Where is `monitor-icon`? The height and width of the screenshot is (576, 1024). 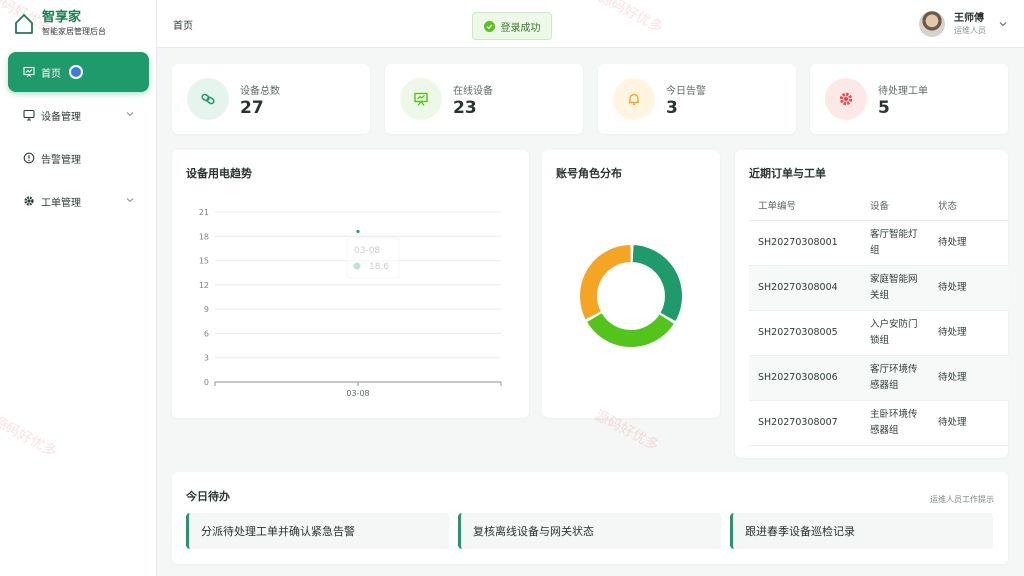 monitor-icon is located at coordinates (29, 115).